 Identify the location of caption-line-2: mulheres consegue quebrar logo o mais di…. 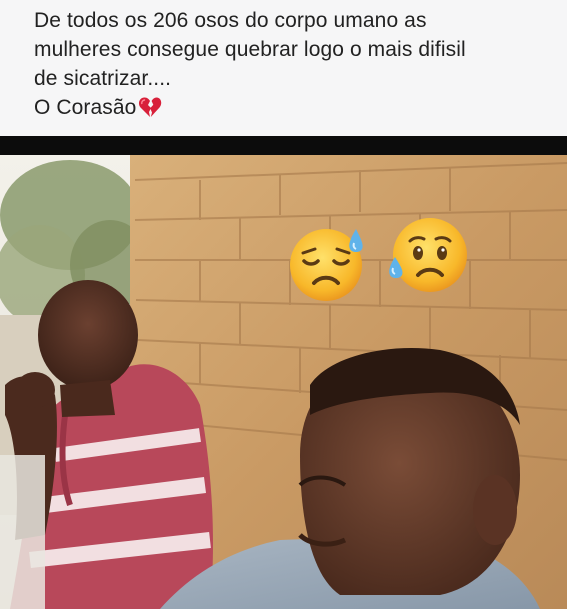
(250, 49).